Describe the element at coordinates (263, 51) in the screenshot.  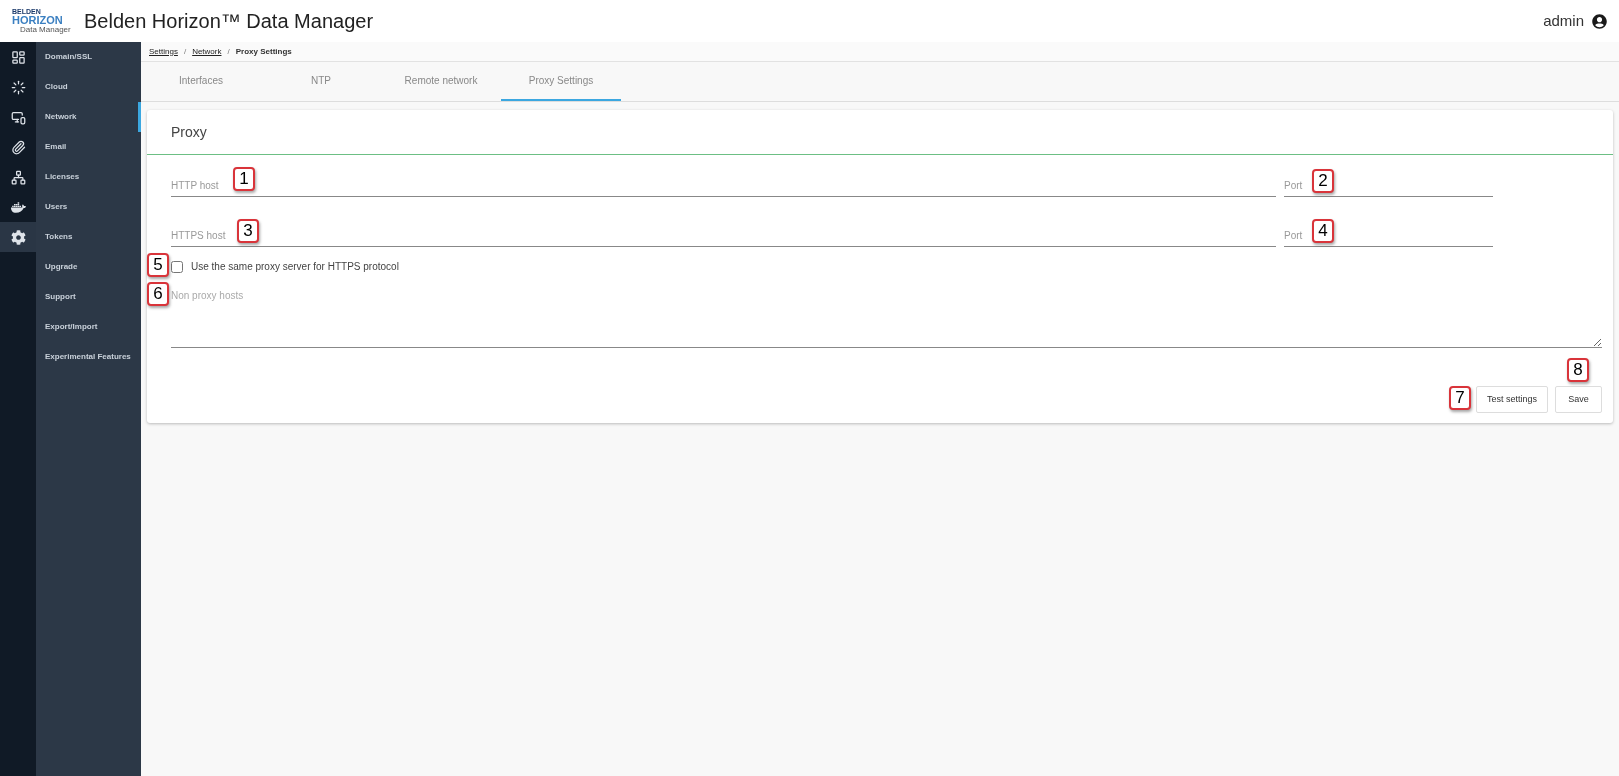
I see `breadcrumb-current: Proxy Settings` at that location.